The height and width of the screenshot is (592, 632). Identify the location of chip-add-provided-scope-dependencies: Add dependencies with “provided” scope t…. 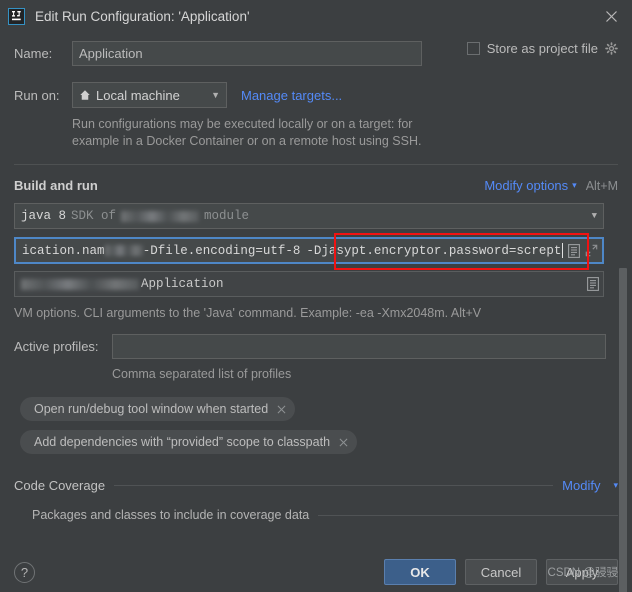
(189, 442).